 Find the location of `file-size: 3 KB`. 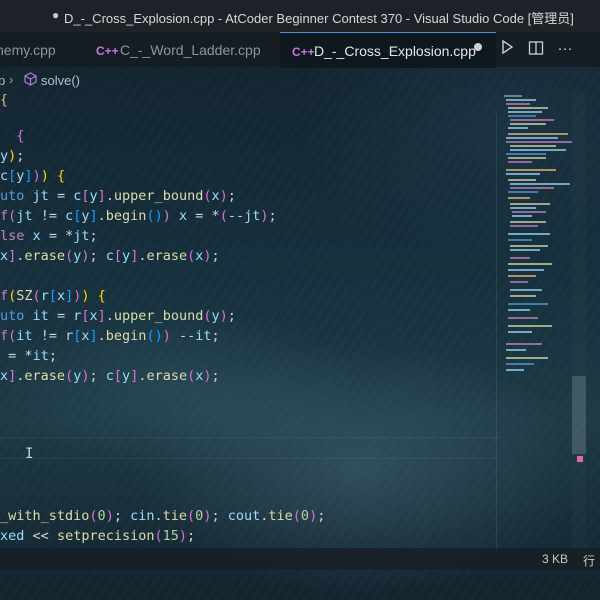

file-size: 3 KB is located at coordinates (555, 559).